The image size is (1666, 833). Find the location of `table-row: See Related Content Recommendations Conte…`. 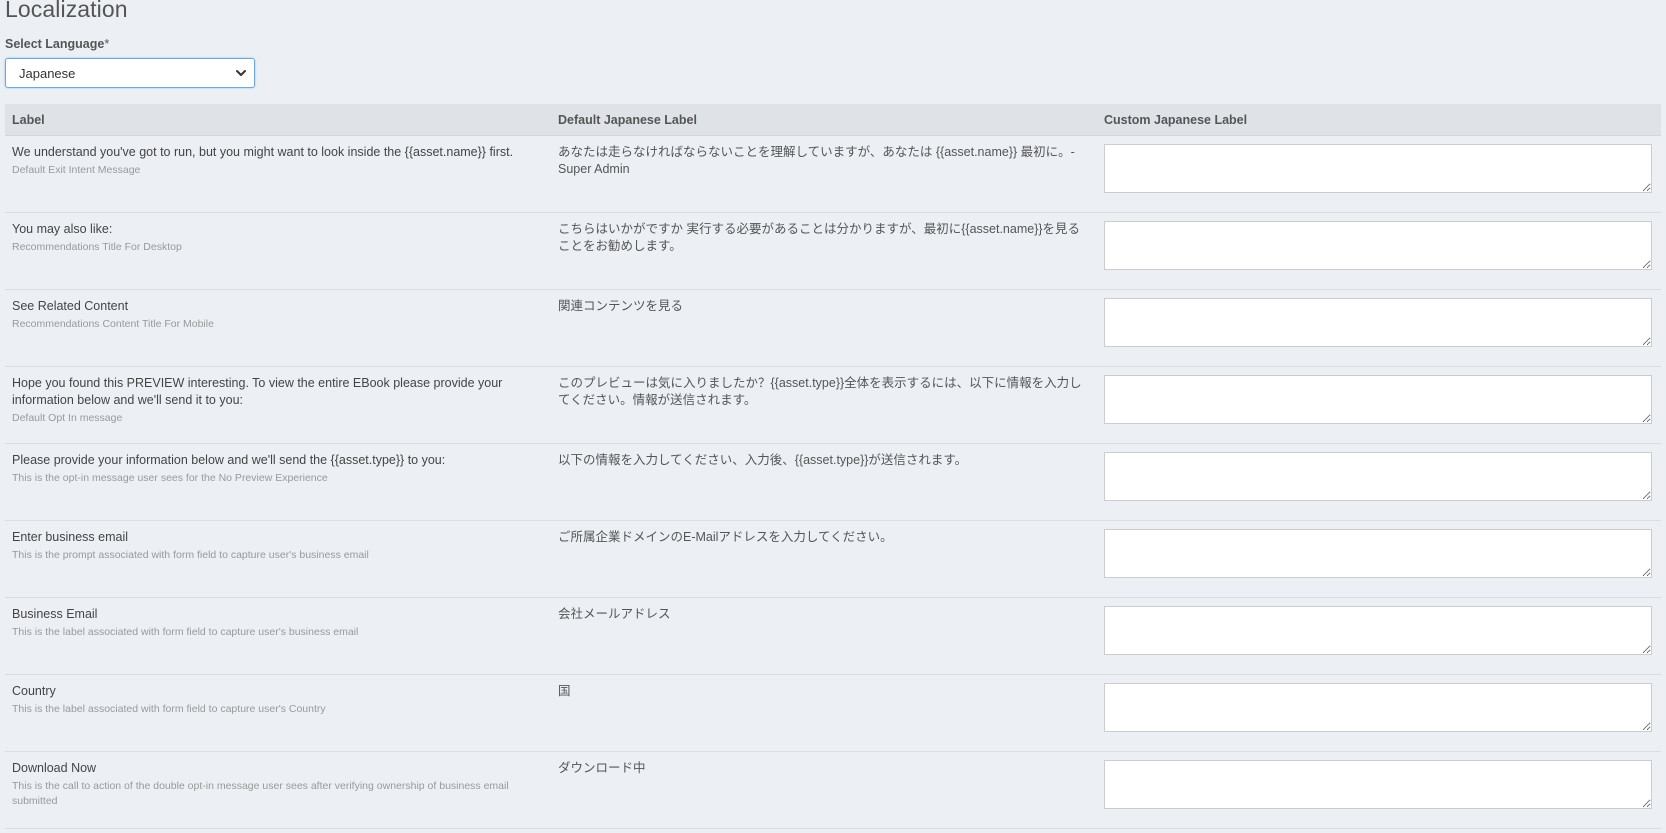

table-row: See Related Content Recommendations Conte… is located at coordinates (833, 328).